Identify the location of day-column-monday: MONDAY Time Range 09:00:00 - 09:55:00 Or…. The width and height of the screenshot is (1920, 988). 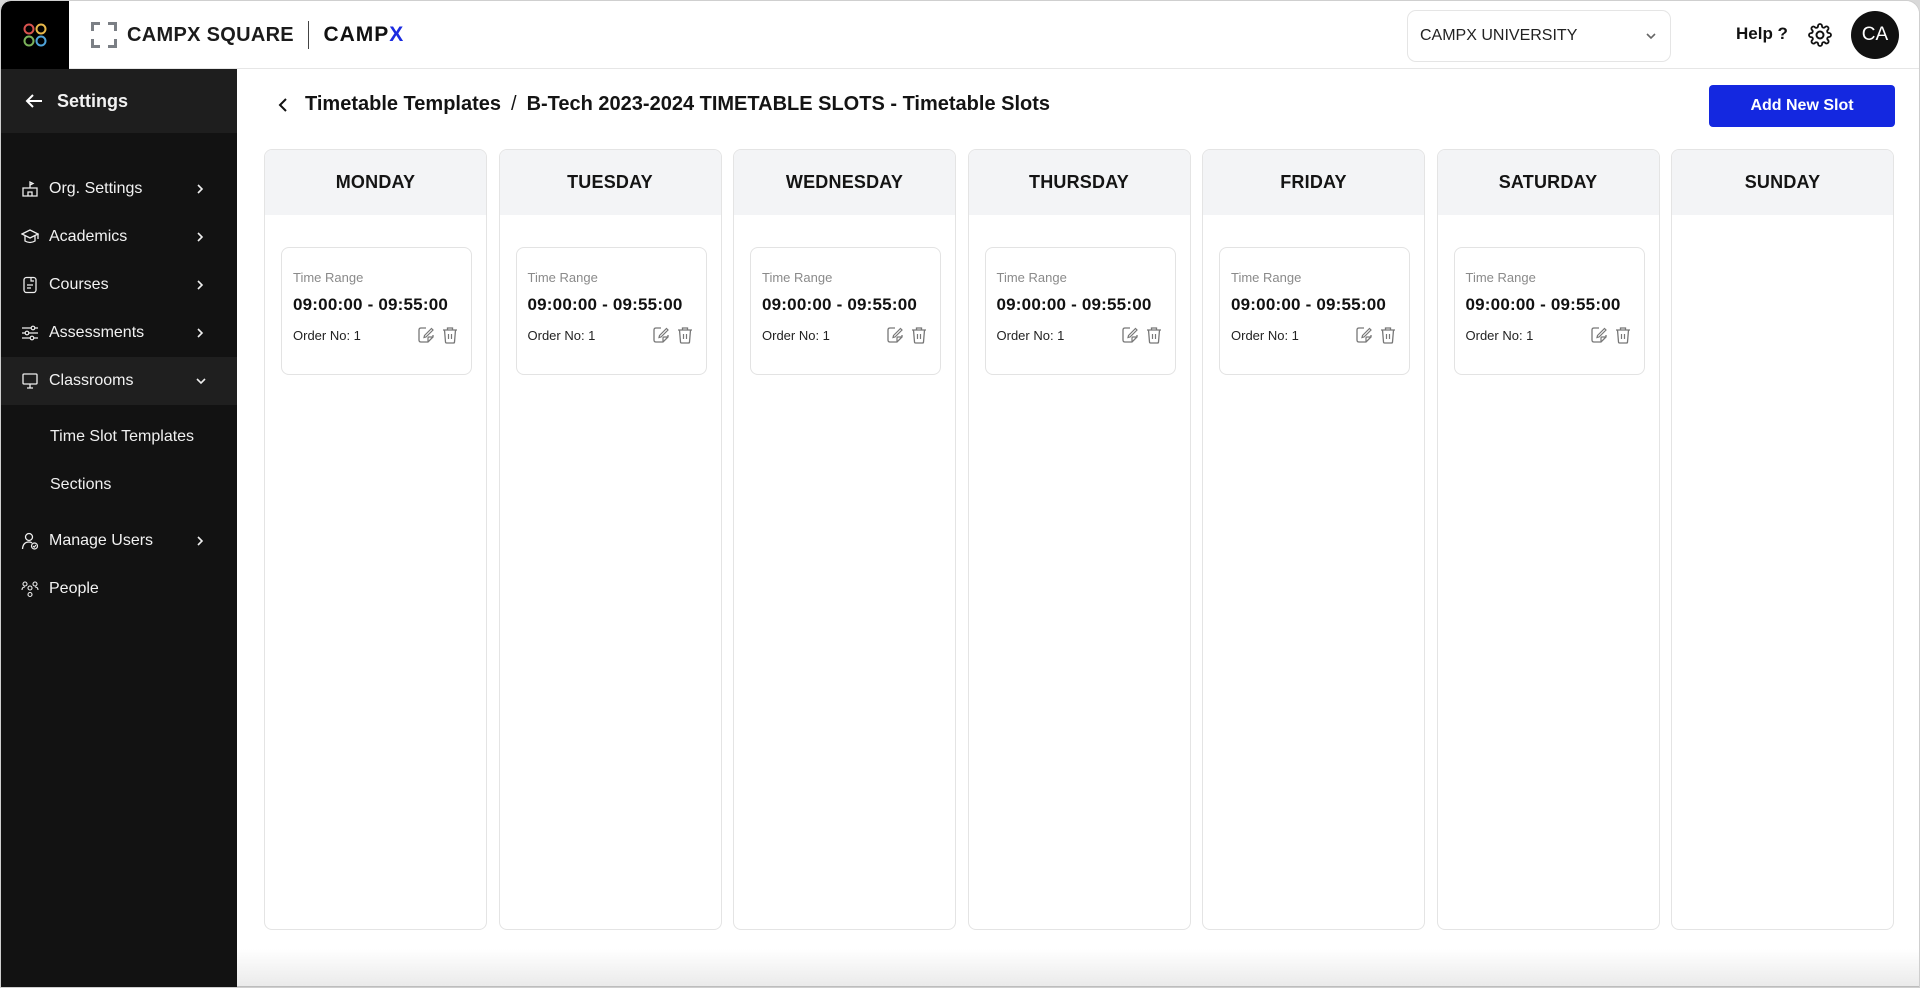
(375, 539).